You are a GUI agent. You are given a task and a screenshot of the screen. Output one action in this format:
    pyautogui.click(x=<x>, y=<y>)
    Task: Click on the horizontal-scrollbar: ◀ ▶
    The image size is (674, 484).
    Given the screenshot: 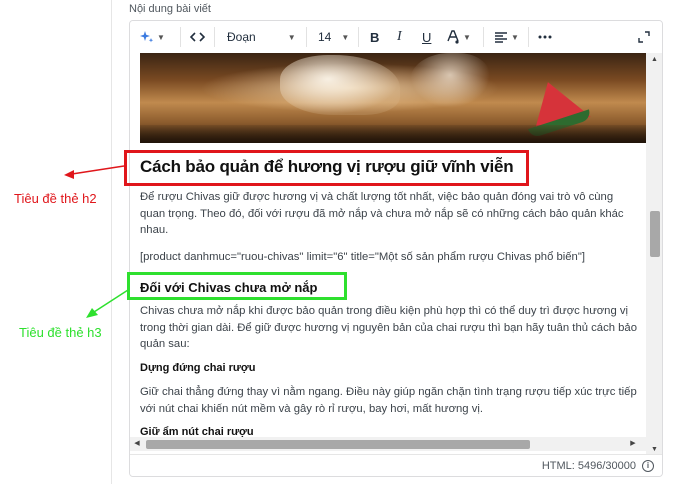 What is the action you would take?
    pyautogui.click(x=388, y=444)
    